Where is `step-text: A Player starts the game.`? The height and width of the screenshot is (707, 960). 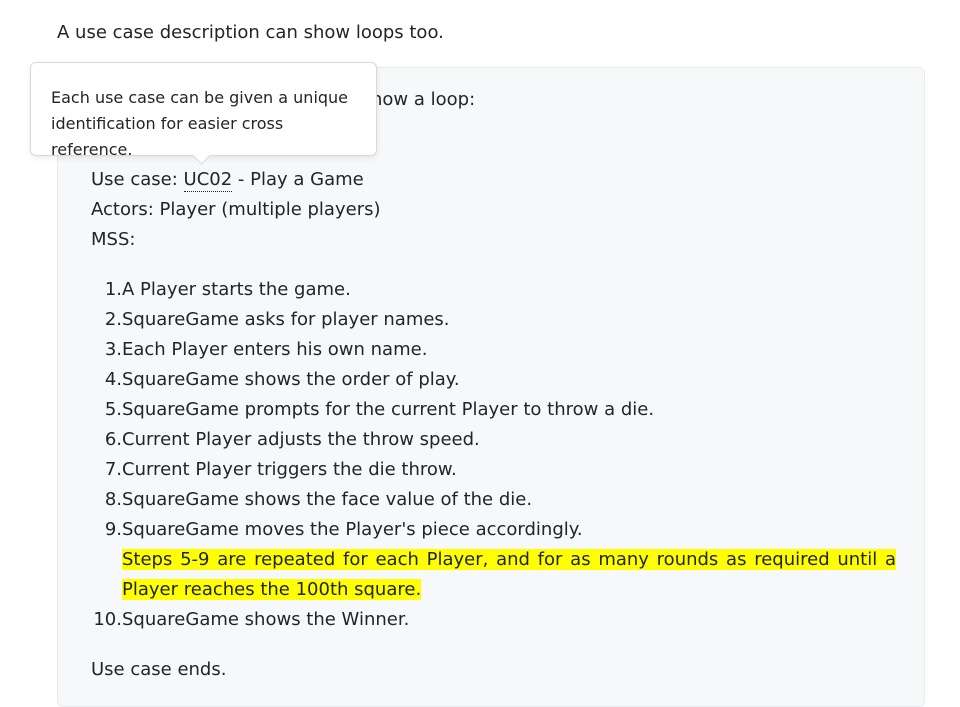
step-text: A Player starts the game. is located at coordinates (236, 289).